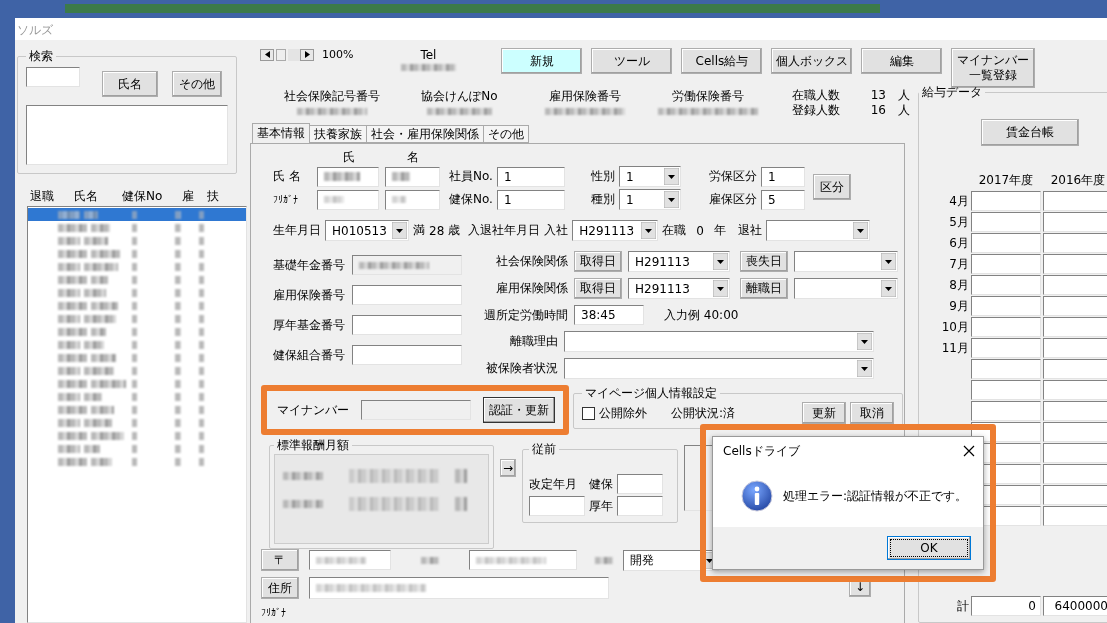 This screenshot has height=623, width=1107. Describe the element at coordinates (130, 84) in the screenshot. I see `search-button: 氏名` at that location.